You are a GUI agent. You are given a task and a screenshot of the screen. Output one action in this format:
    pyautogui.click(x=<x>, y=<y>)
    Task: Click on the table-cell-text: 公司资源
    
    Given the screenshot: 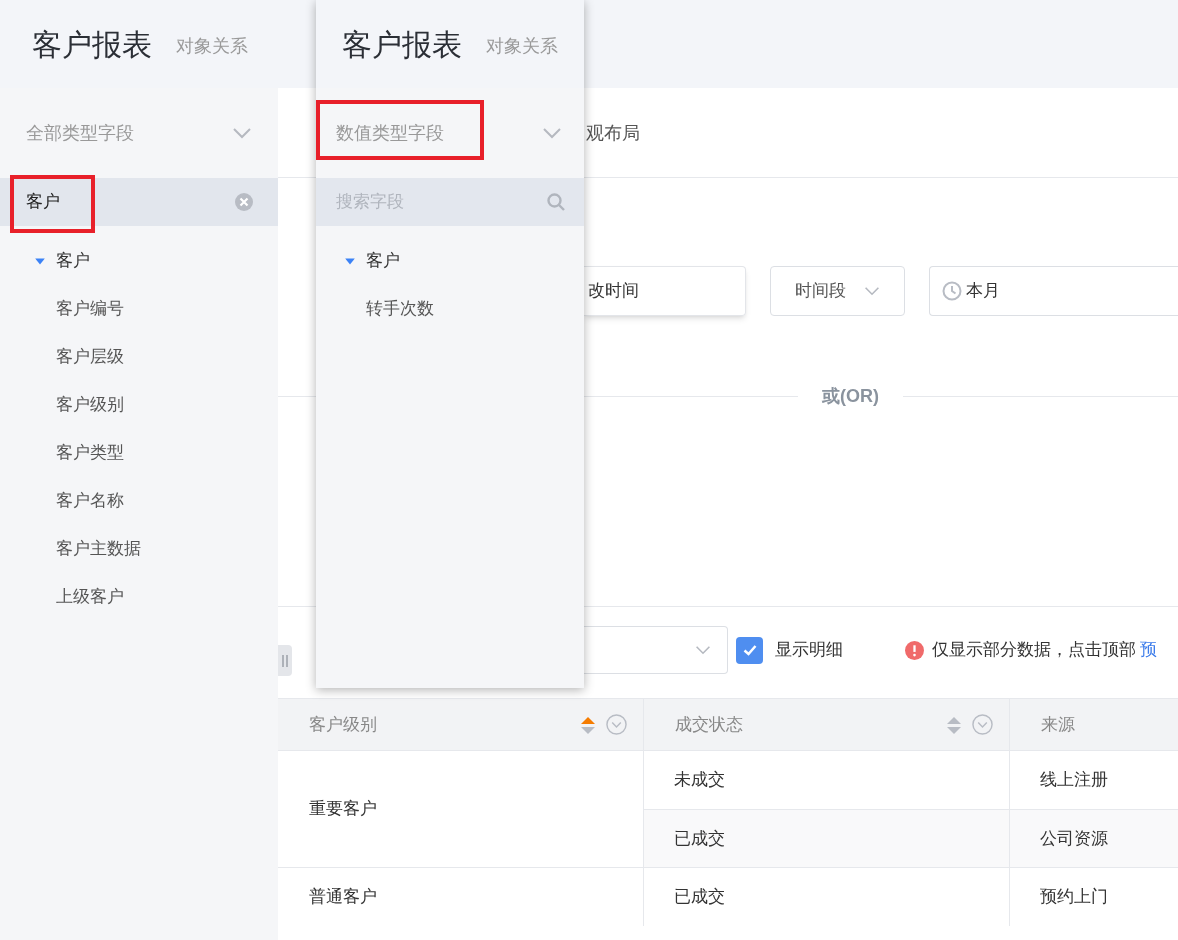 What is the action you would take?
    pyautogui.click(x=1074, y=838)
    